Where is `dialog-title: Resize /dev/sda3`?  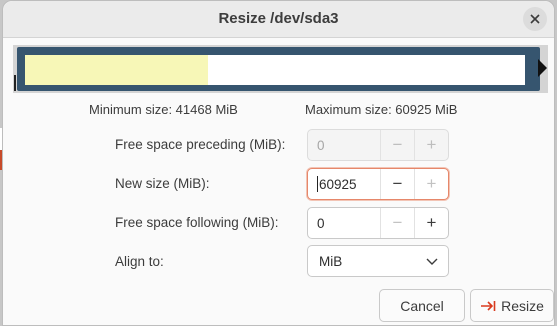
dialog-title: Resize /dev/sda3 is located at coordinates (278, 18).